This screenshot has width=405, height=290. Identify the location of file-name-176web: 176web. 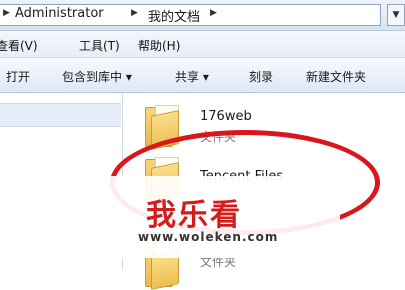
(226, 116).